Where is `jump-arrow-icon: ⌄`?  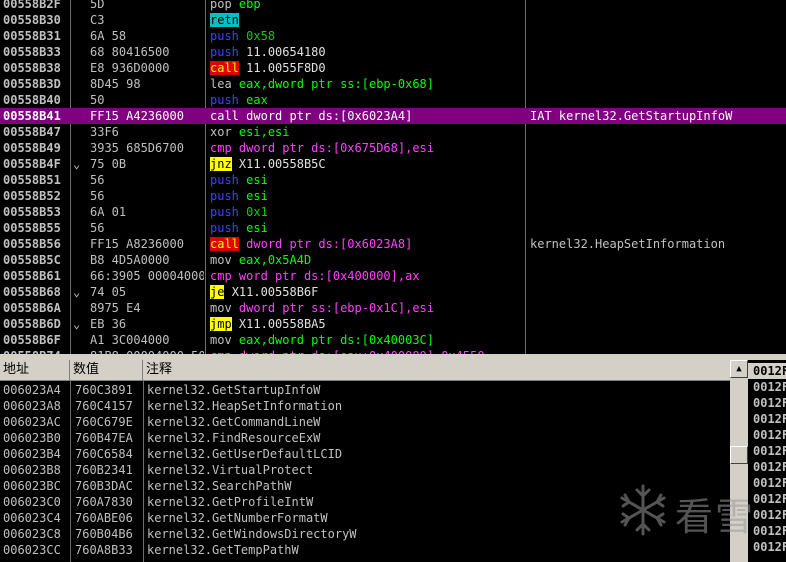 jump-arrow-icon: ⌄ is located at coordinates (77, 324).